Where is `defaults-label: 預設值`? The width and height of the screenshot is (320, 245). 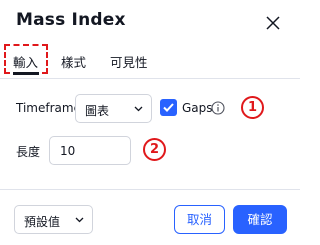
defaults-label: 預設值 is located at coordinates (42, 222).